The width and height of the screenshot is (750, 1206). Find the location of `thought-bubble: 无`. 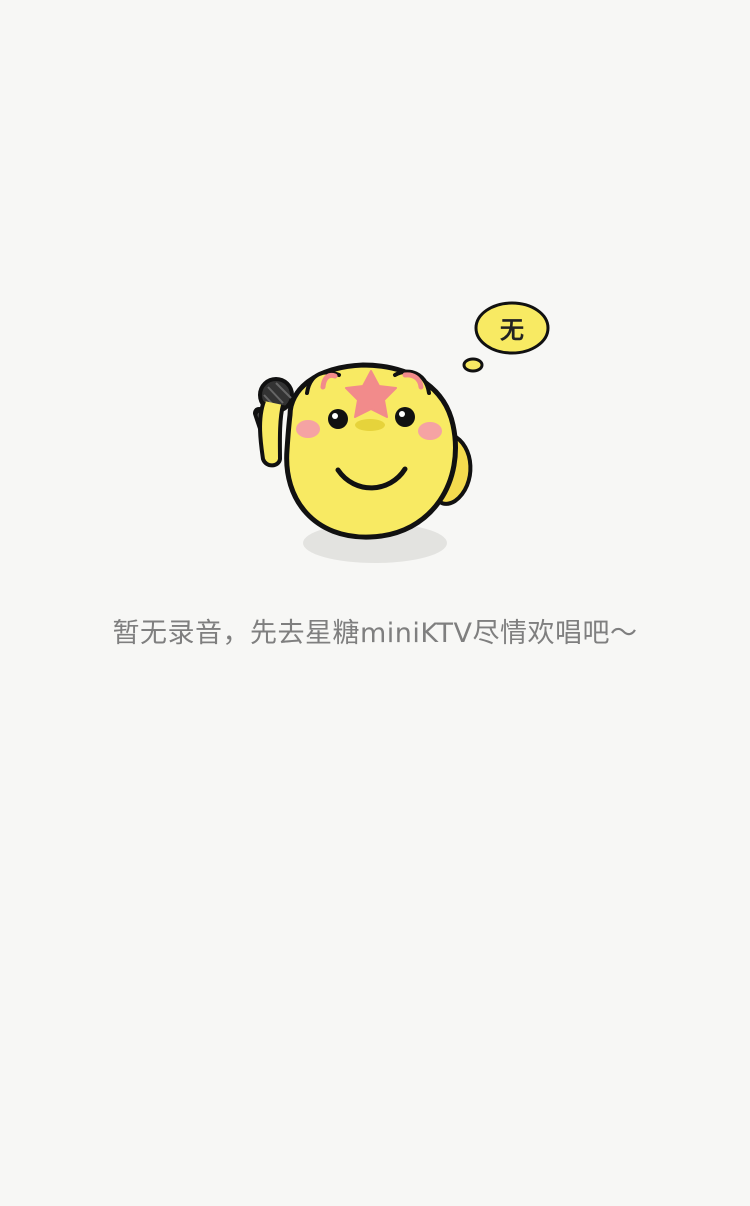

thought-bubble: 无 is located at coordinates (506, 337).